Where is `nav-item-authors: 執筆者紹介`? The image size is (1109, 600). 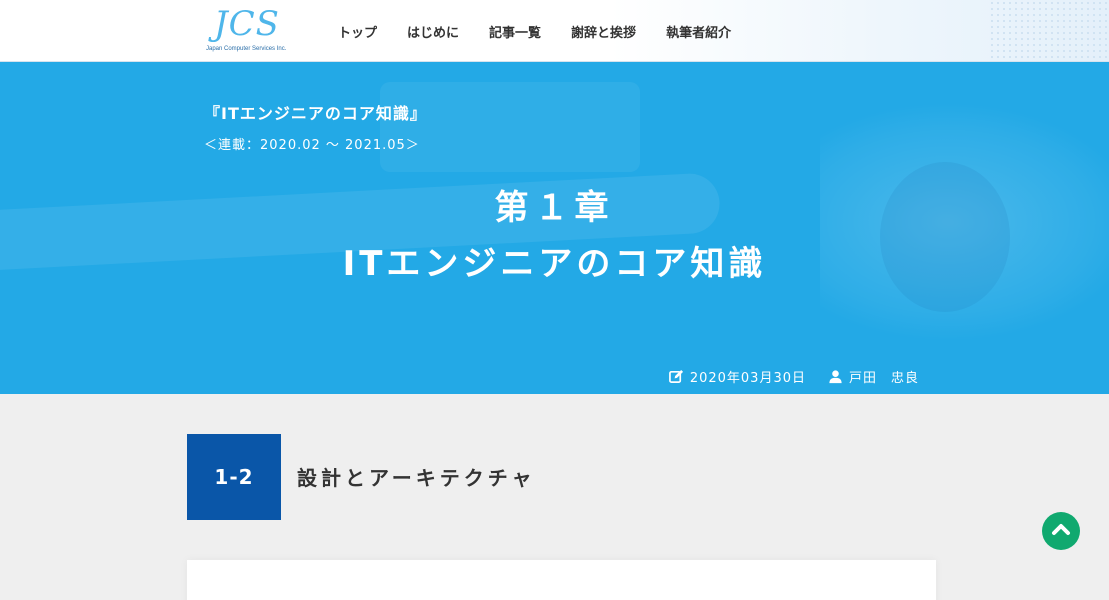 nav-item-authors: 執筆者紹介 is located at coordinates (698, 31).